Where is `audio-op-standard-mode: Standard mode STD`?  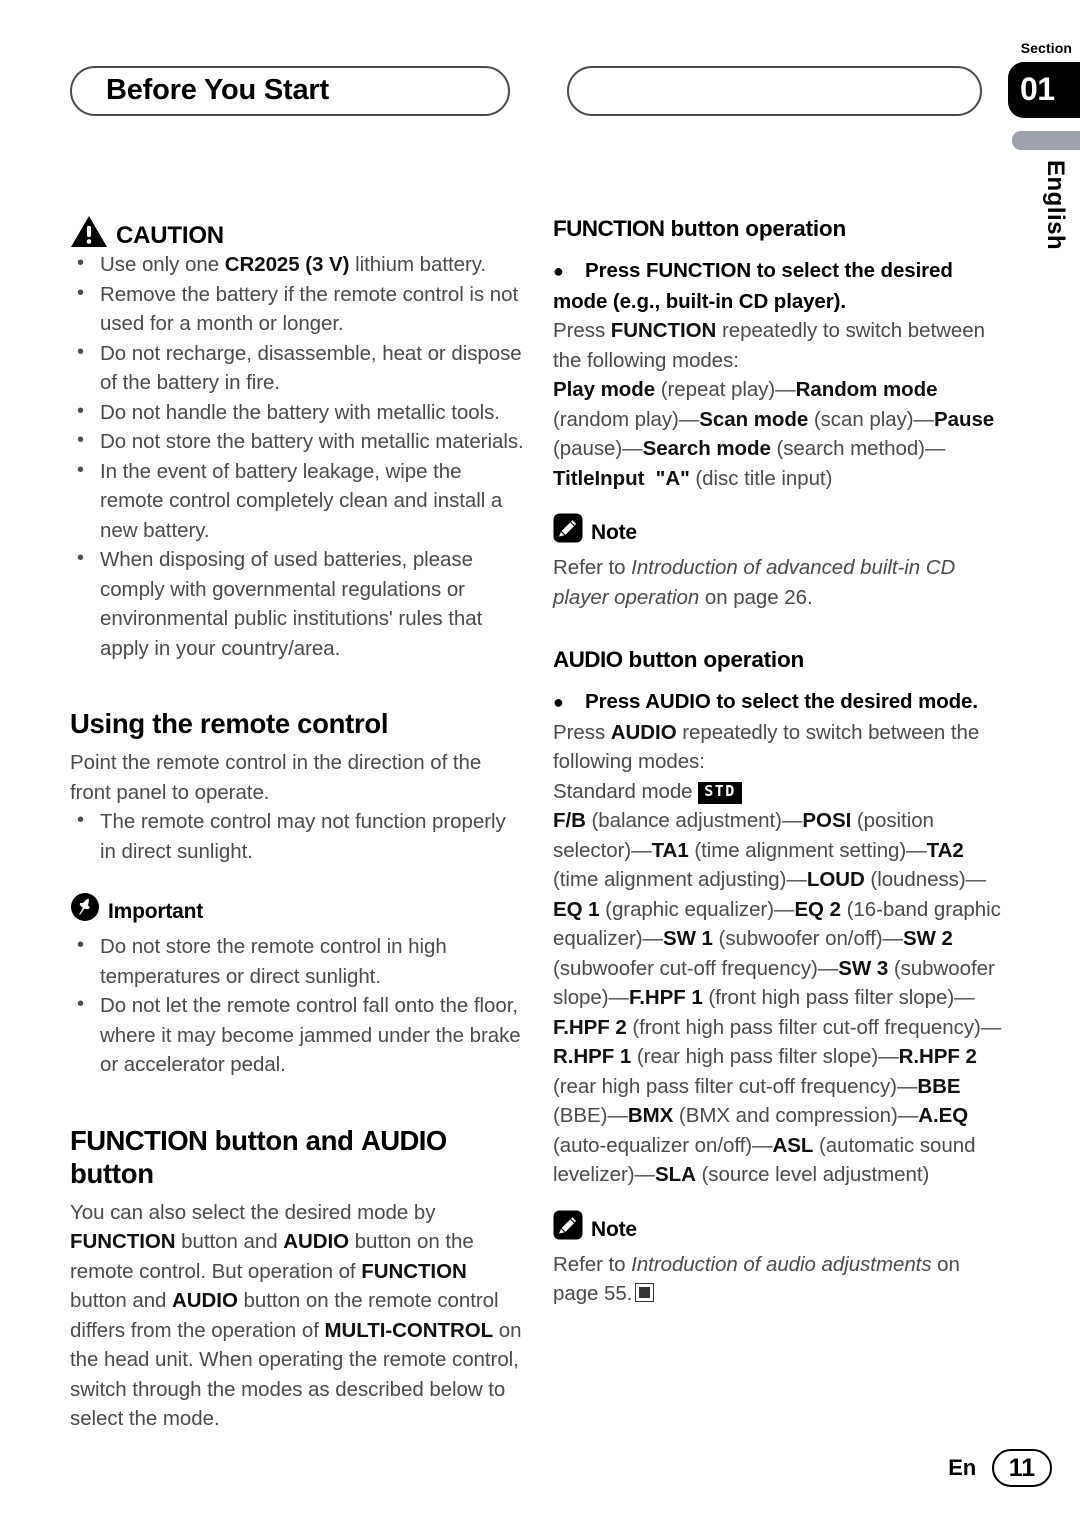
audio-op-standard-mode: Standard mode STD is located at coordinates (780, 792).